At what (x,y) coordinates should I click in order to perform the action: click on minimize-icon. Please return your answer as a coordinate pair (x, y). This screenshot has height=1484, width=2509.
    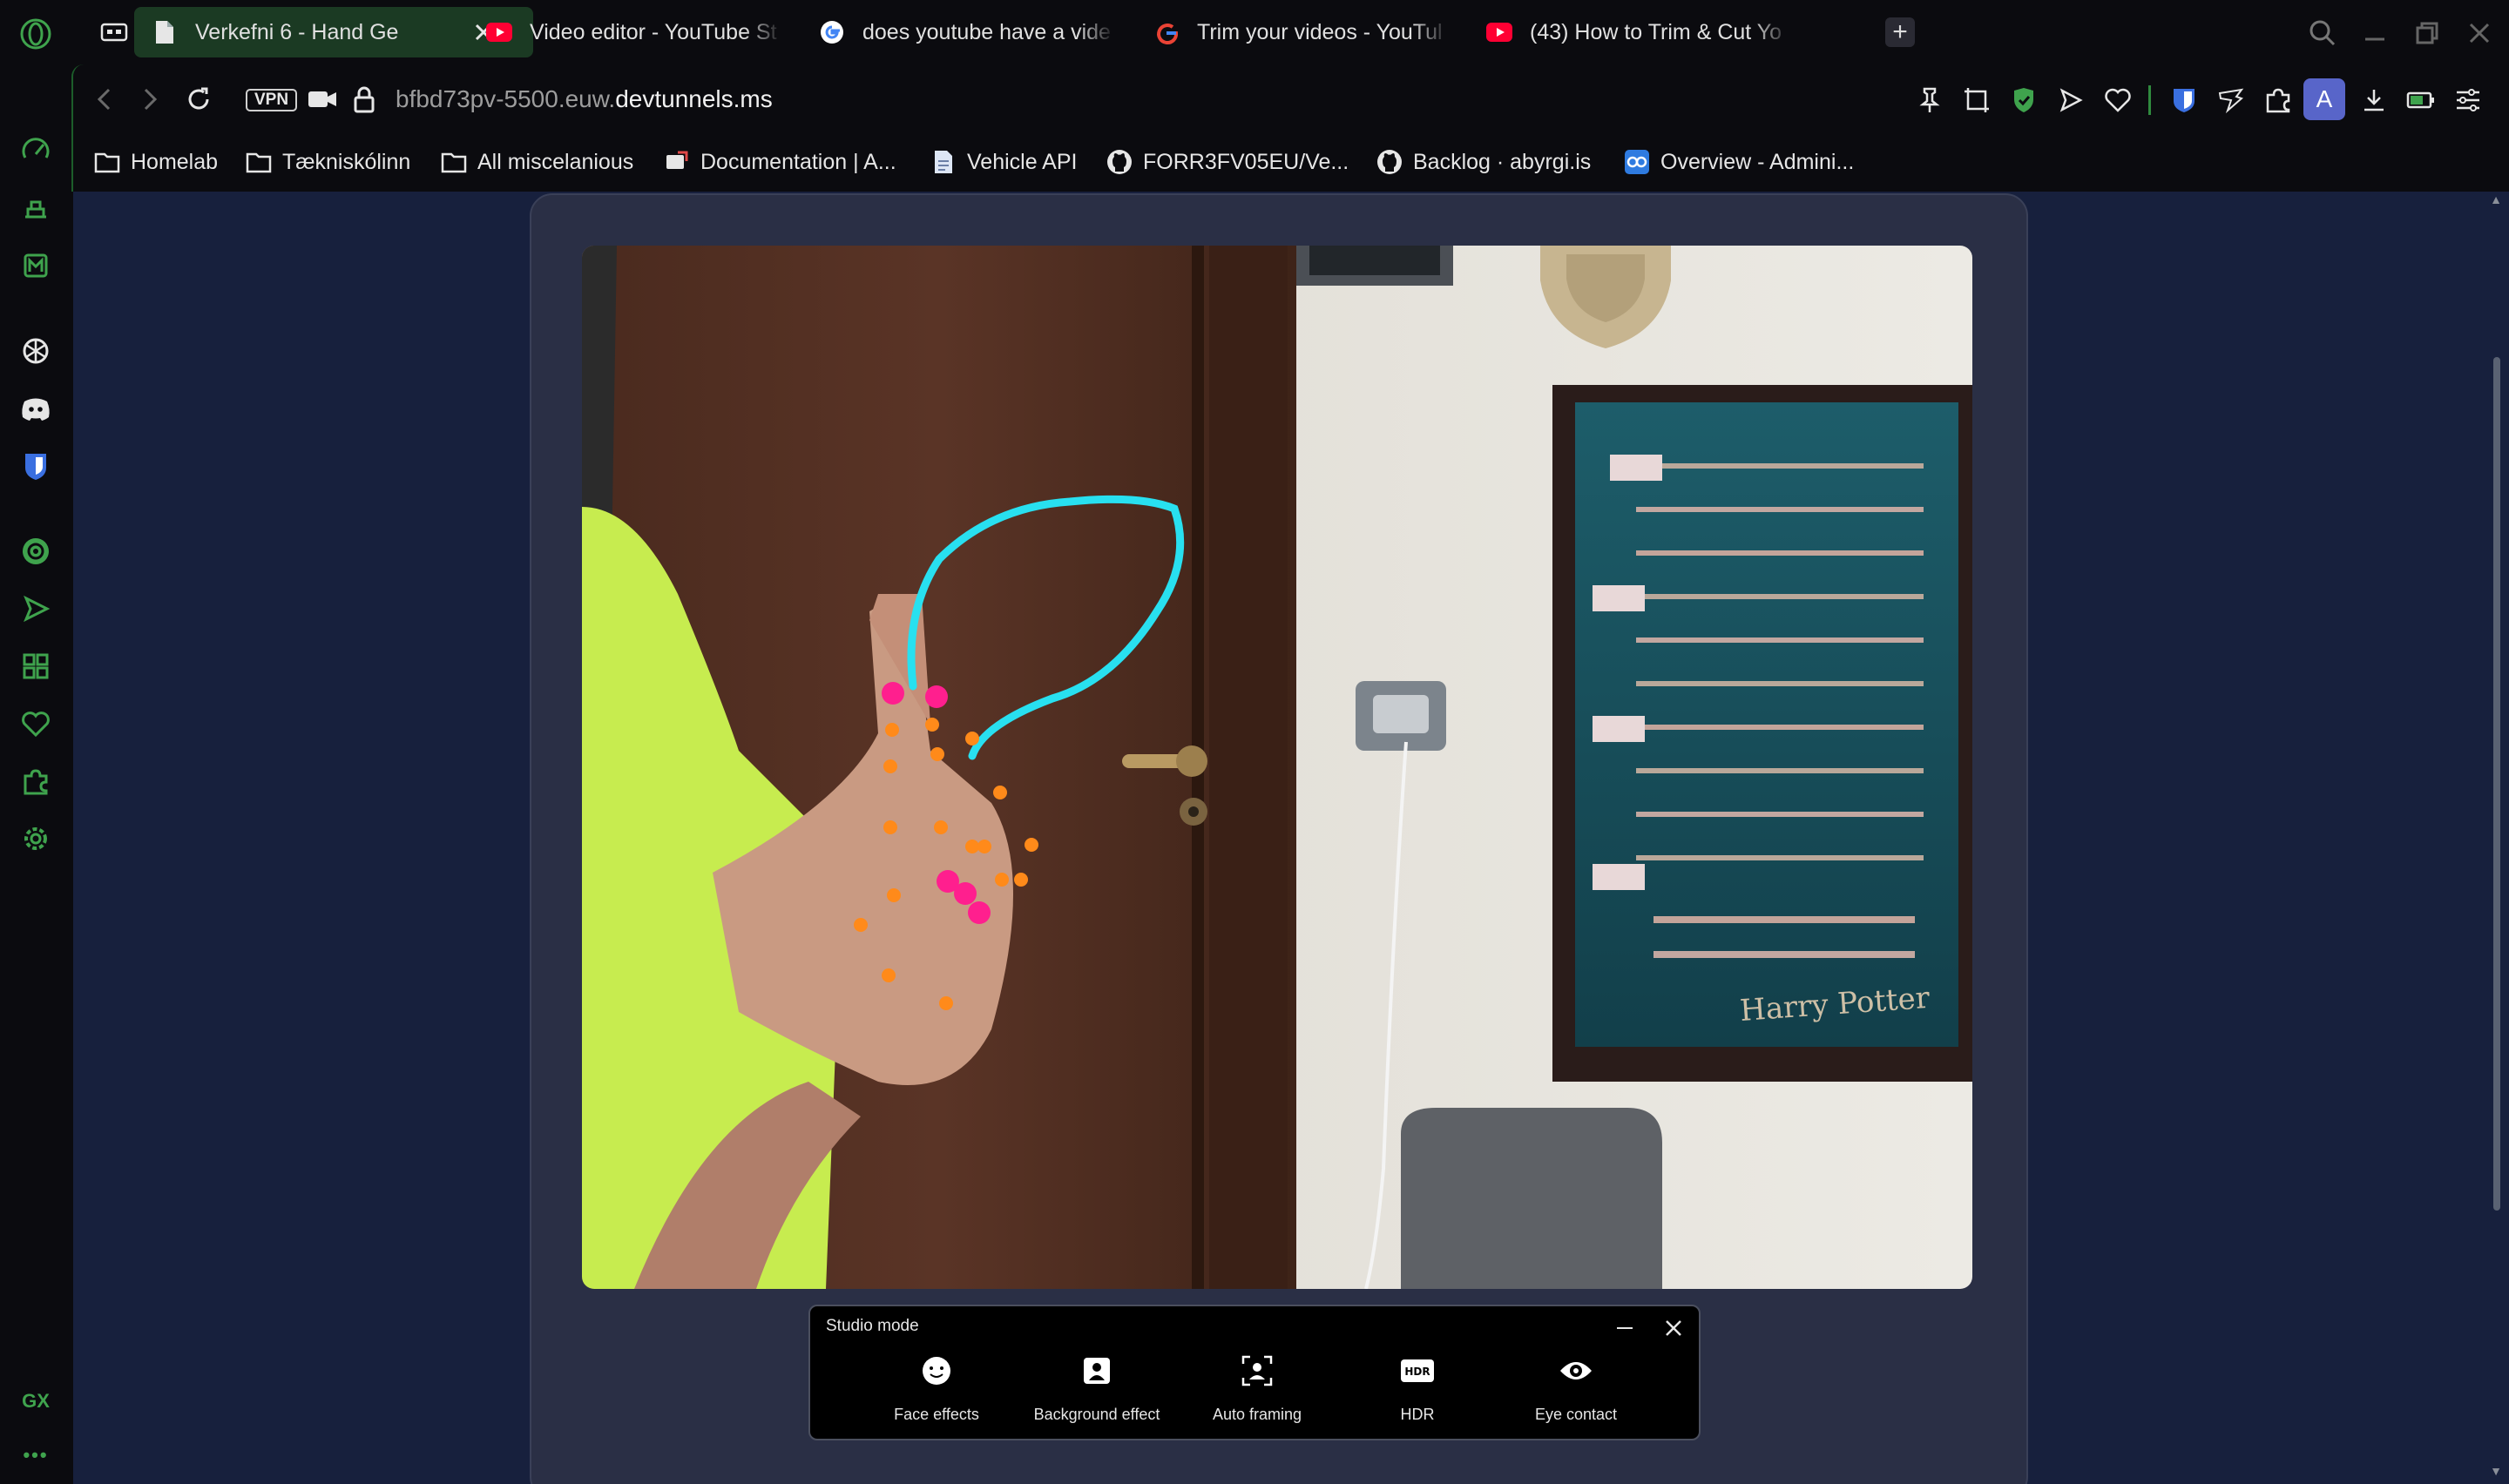
    Looking at the image, I should click on (2374, 33).